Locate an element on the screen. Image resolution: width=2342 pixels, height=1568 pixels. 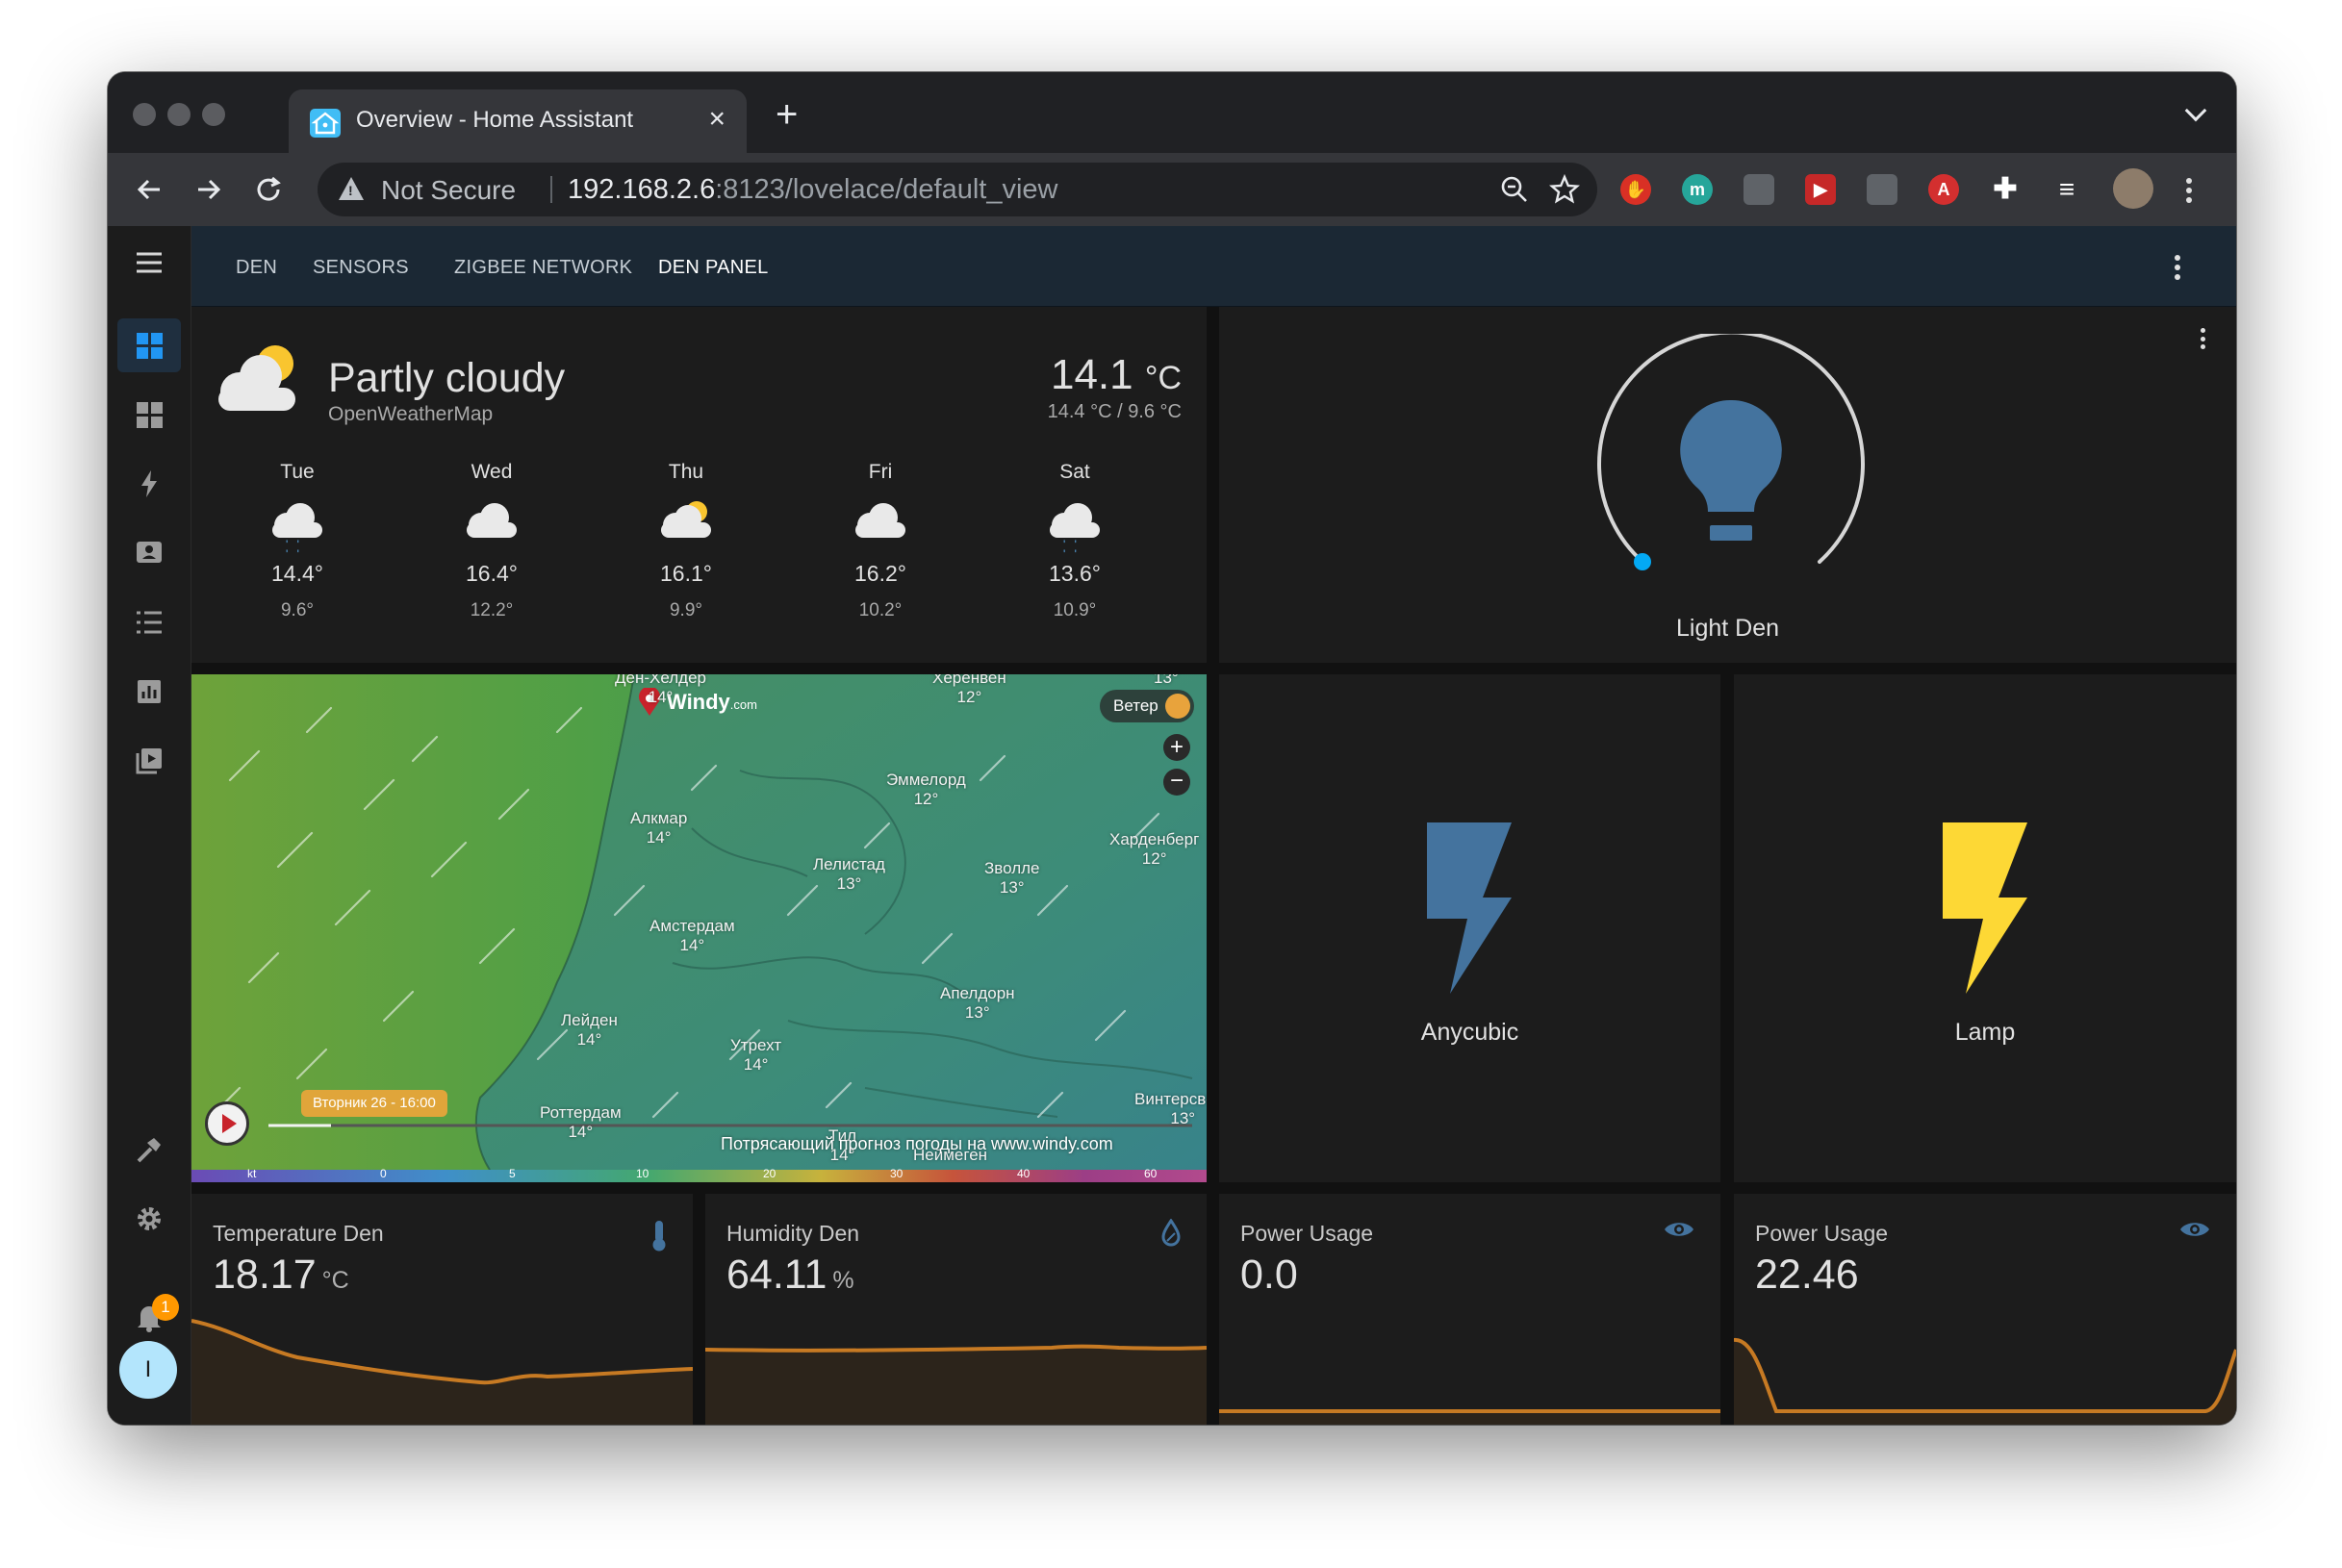
forecast-low: 9.6° is located at coordinates (297, 610).